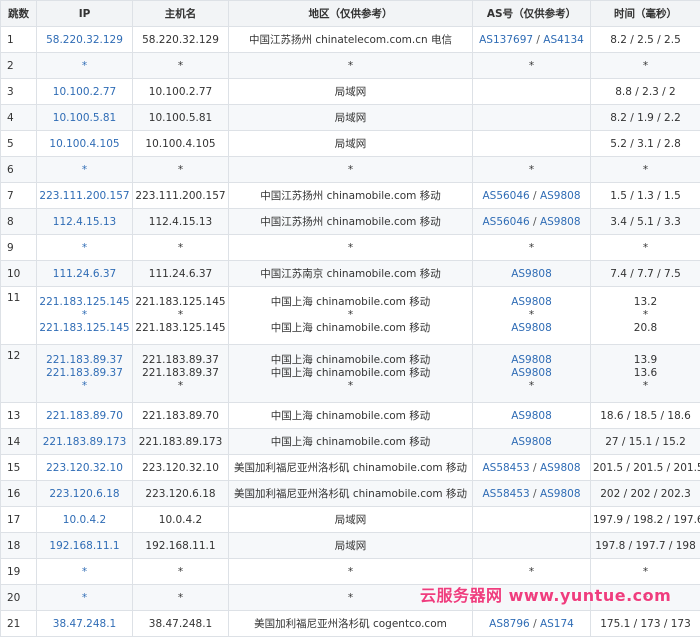  Describe the element at coordinates (19, 14) in the screenshot. I see `header-hop: 跳数` at that location.